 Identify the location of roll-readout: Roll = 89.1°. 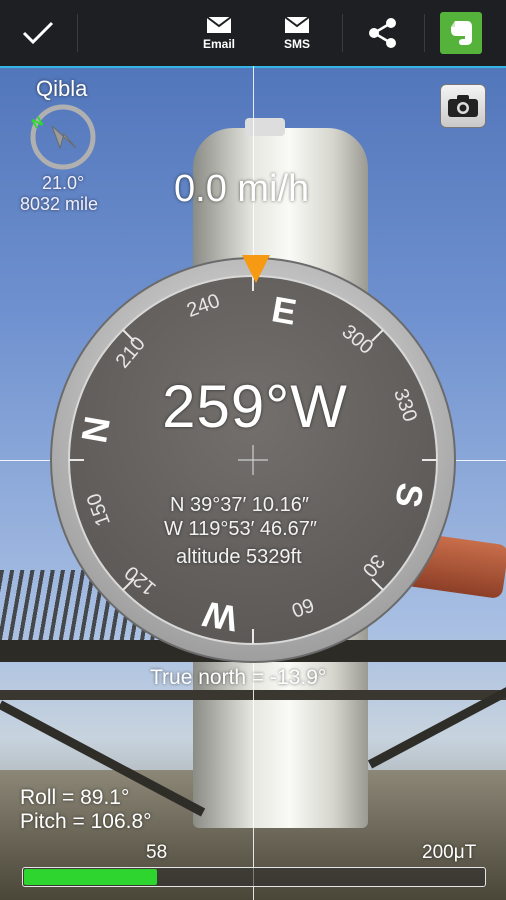
(75, 797).